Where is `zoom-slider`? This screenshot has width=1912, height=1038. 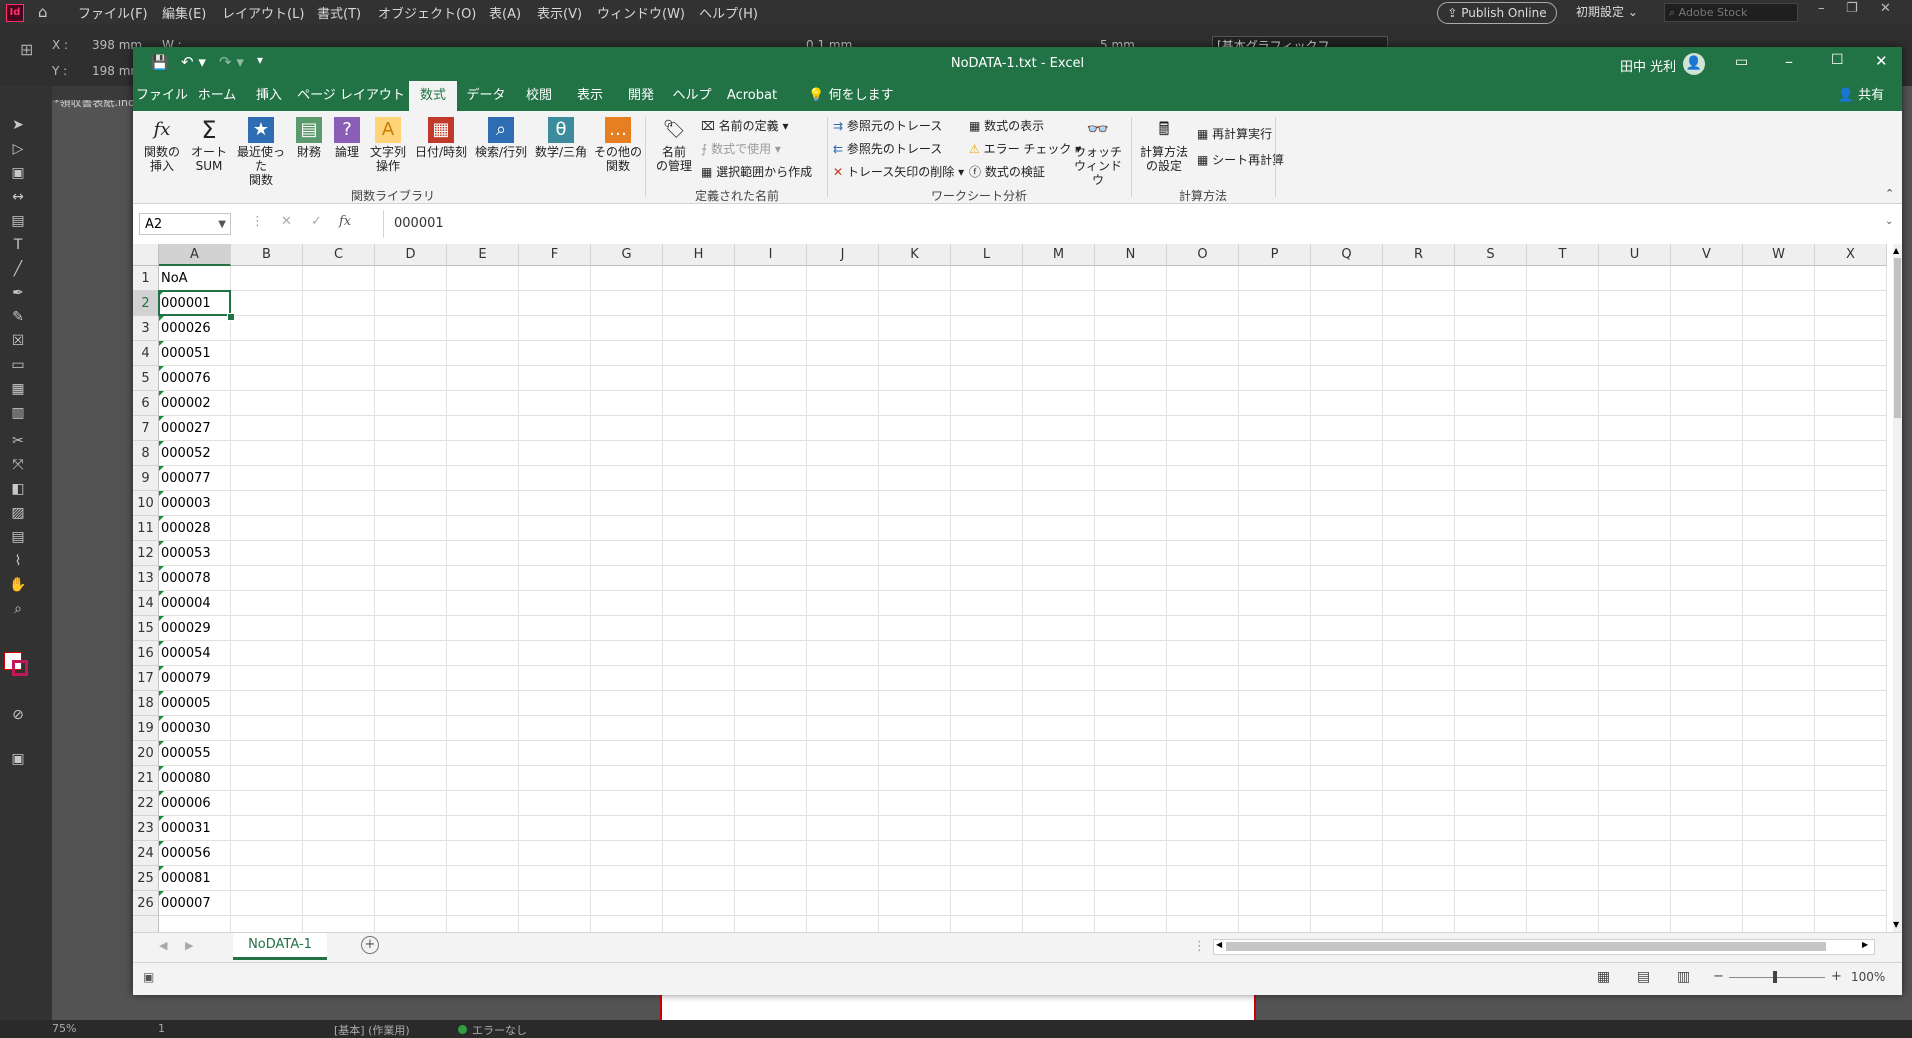
zoom-slider is located at coordinates (1777, 977).